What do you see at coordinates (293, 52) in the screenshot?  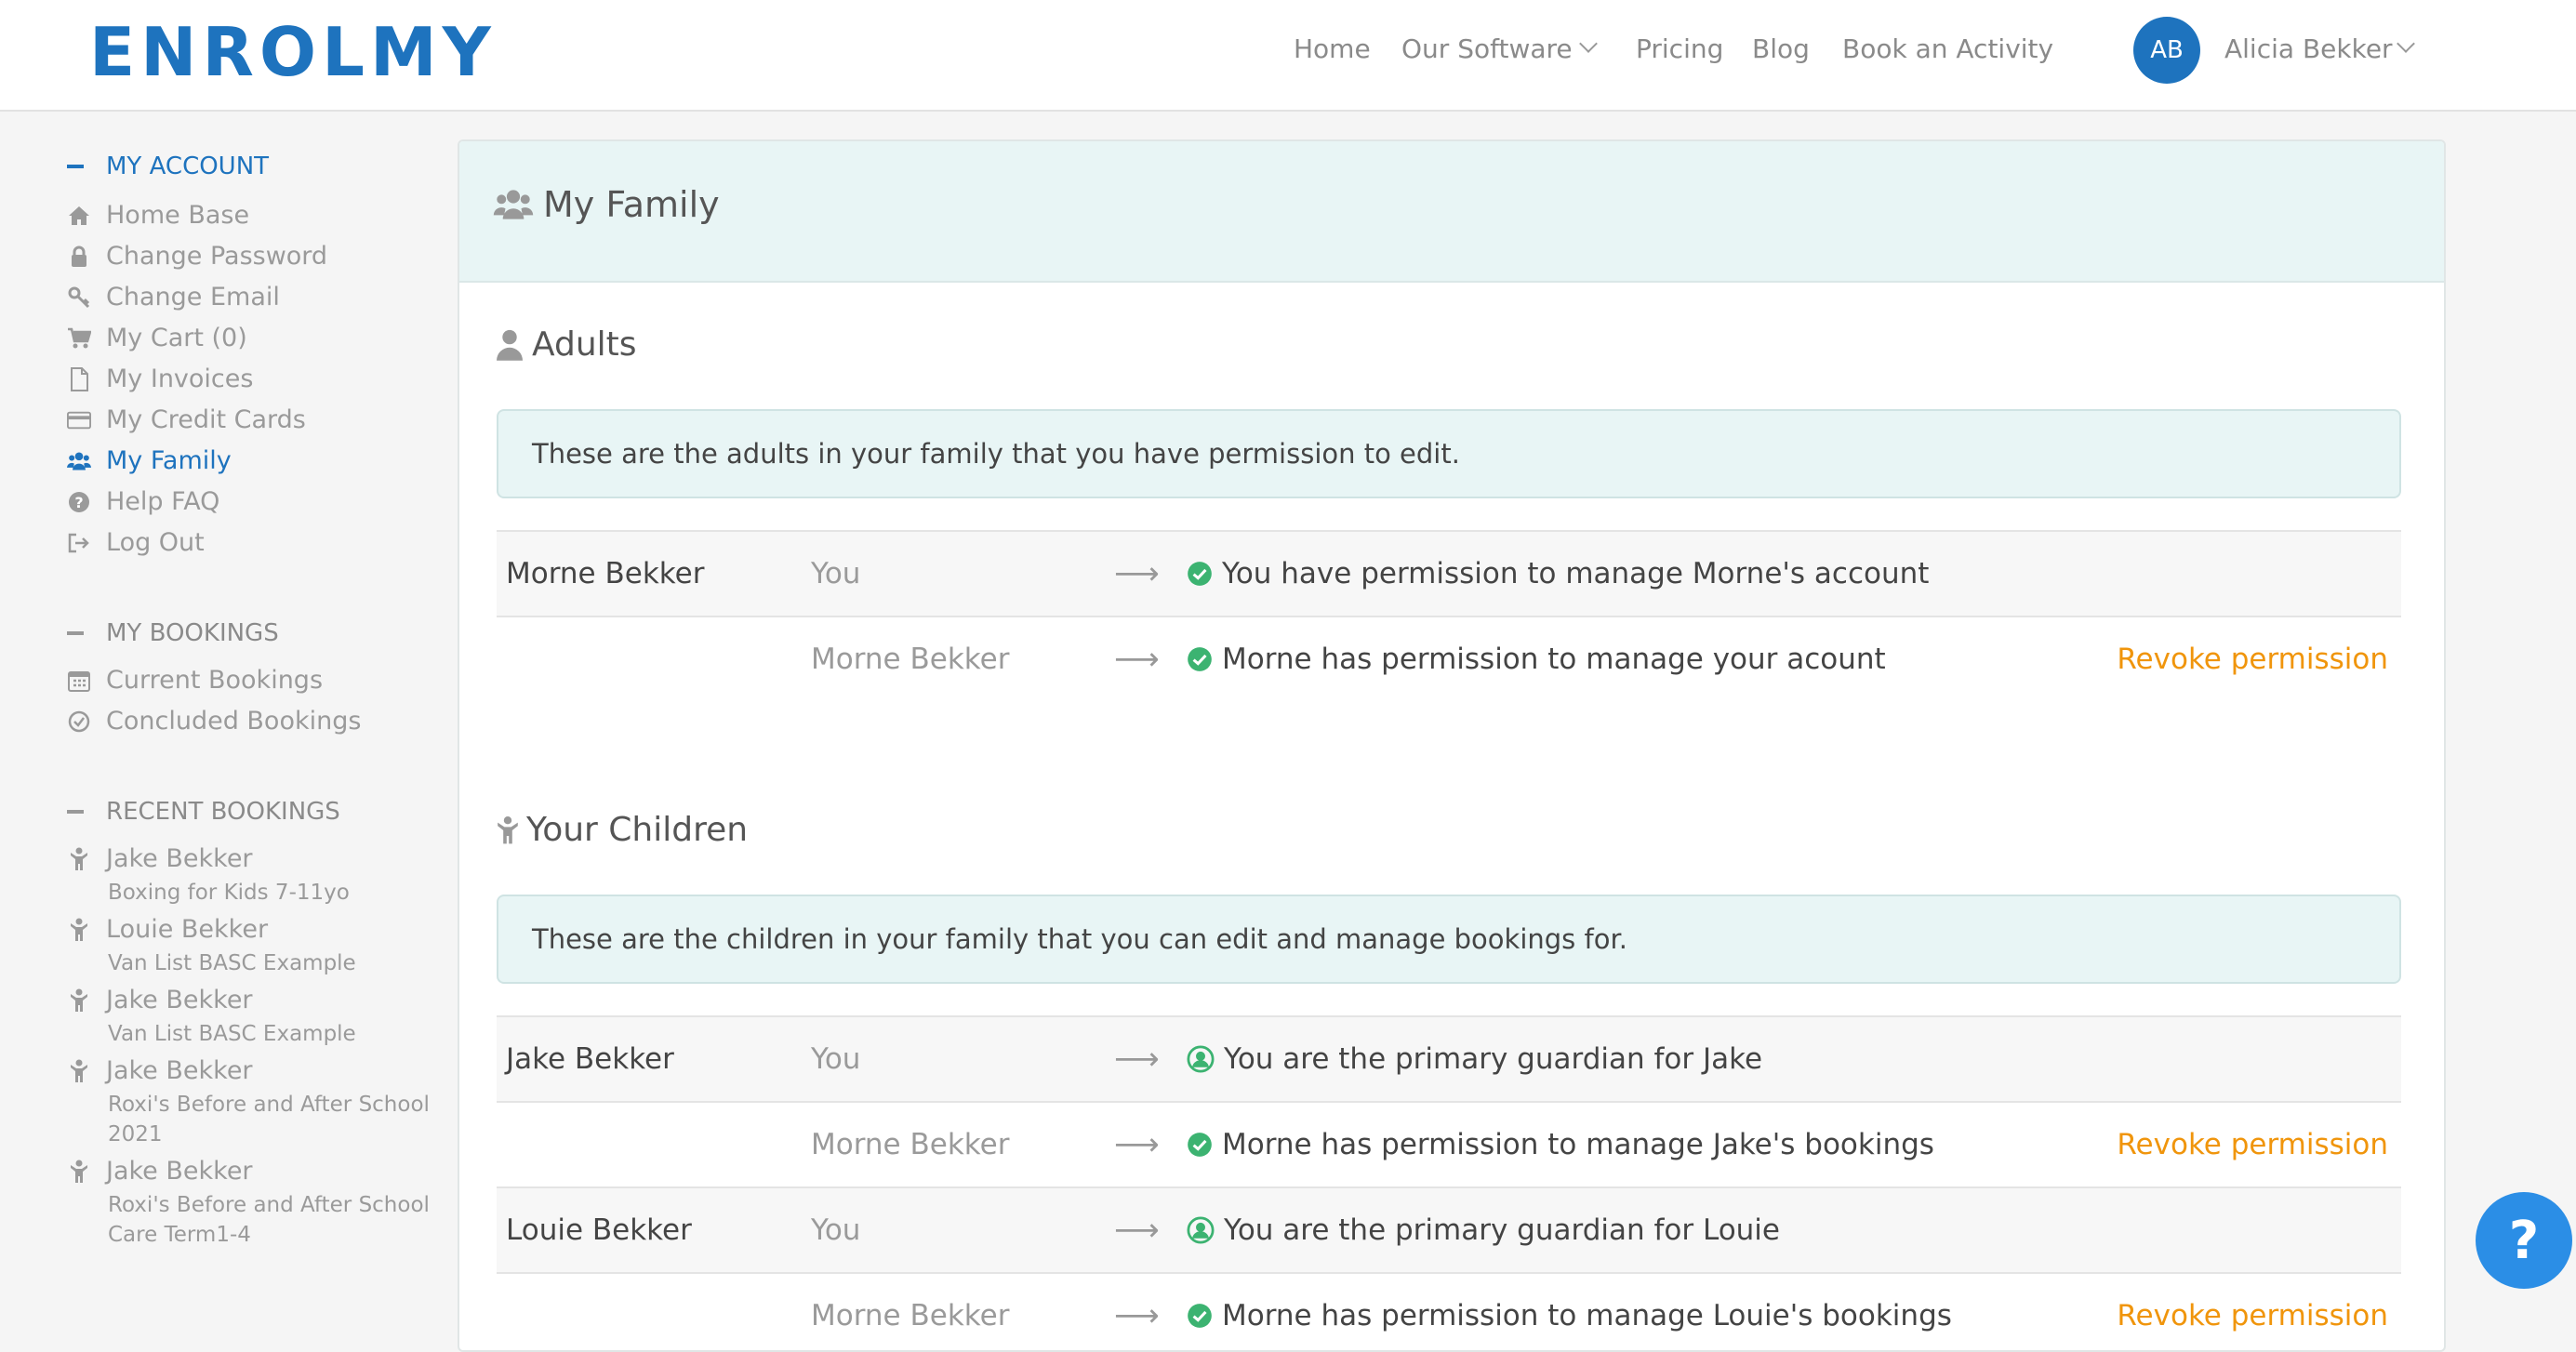 I see `enrolmy-logo: ENROLMY` at bounding box center [293, 52].